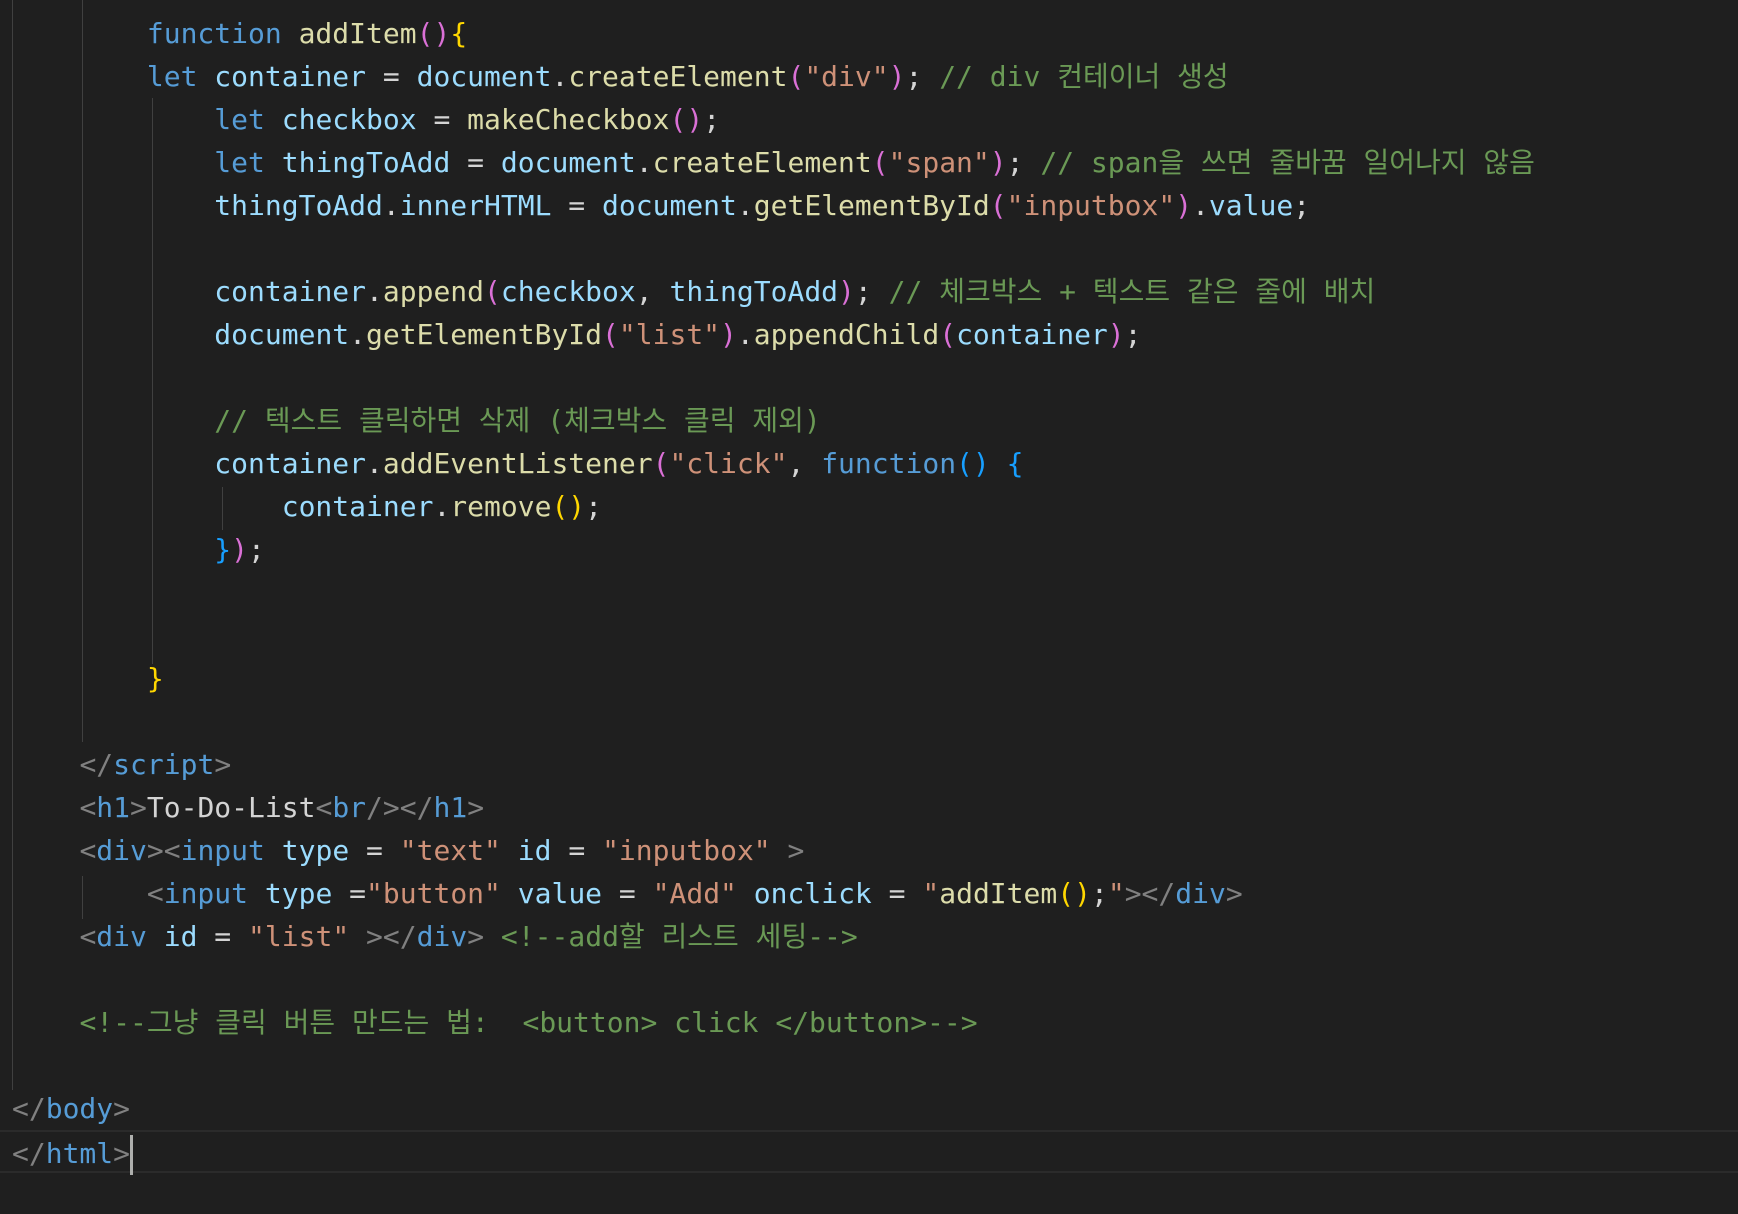 This screenshot has height=1214, width=1738. Describe the element at coordinates (239, 549) in the screenshot. I see `code-line: });` at that location.